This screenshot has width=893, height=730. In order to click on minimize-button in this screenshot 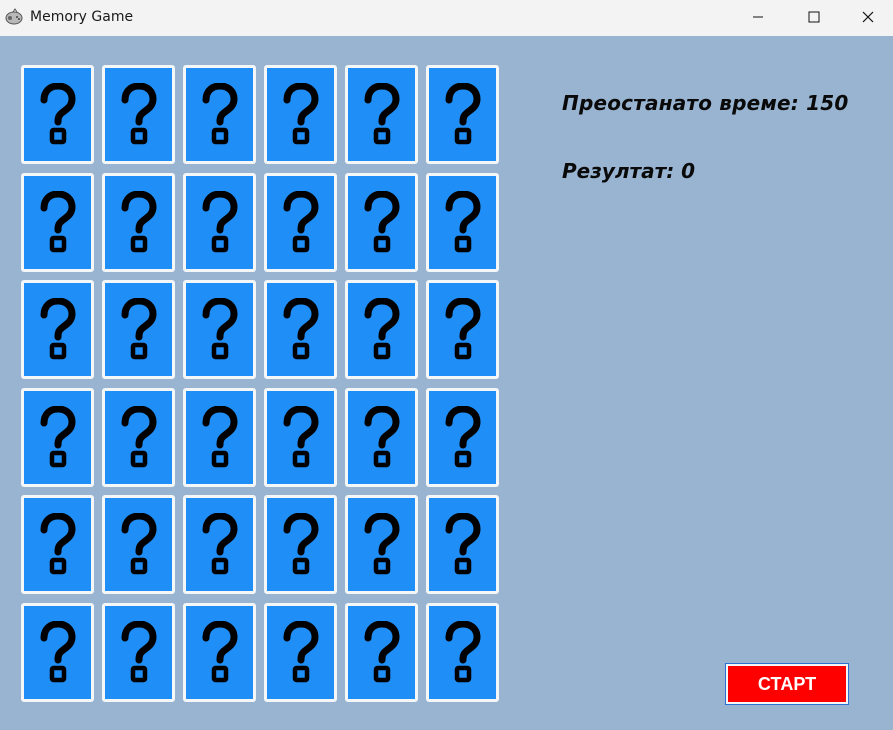, I will do `click(758, 17)`.